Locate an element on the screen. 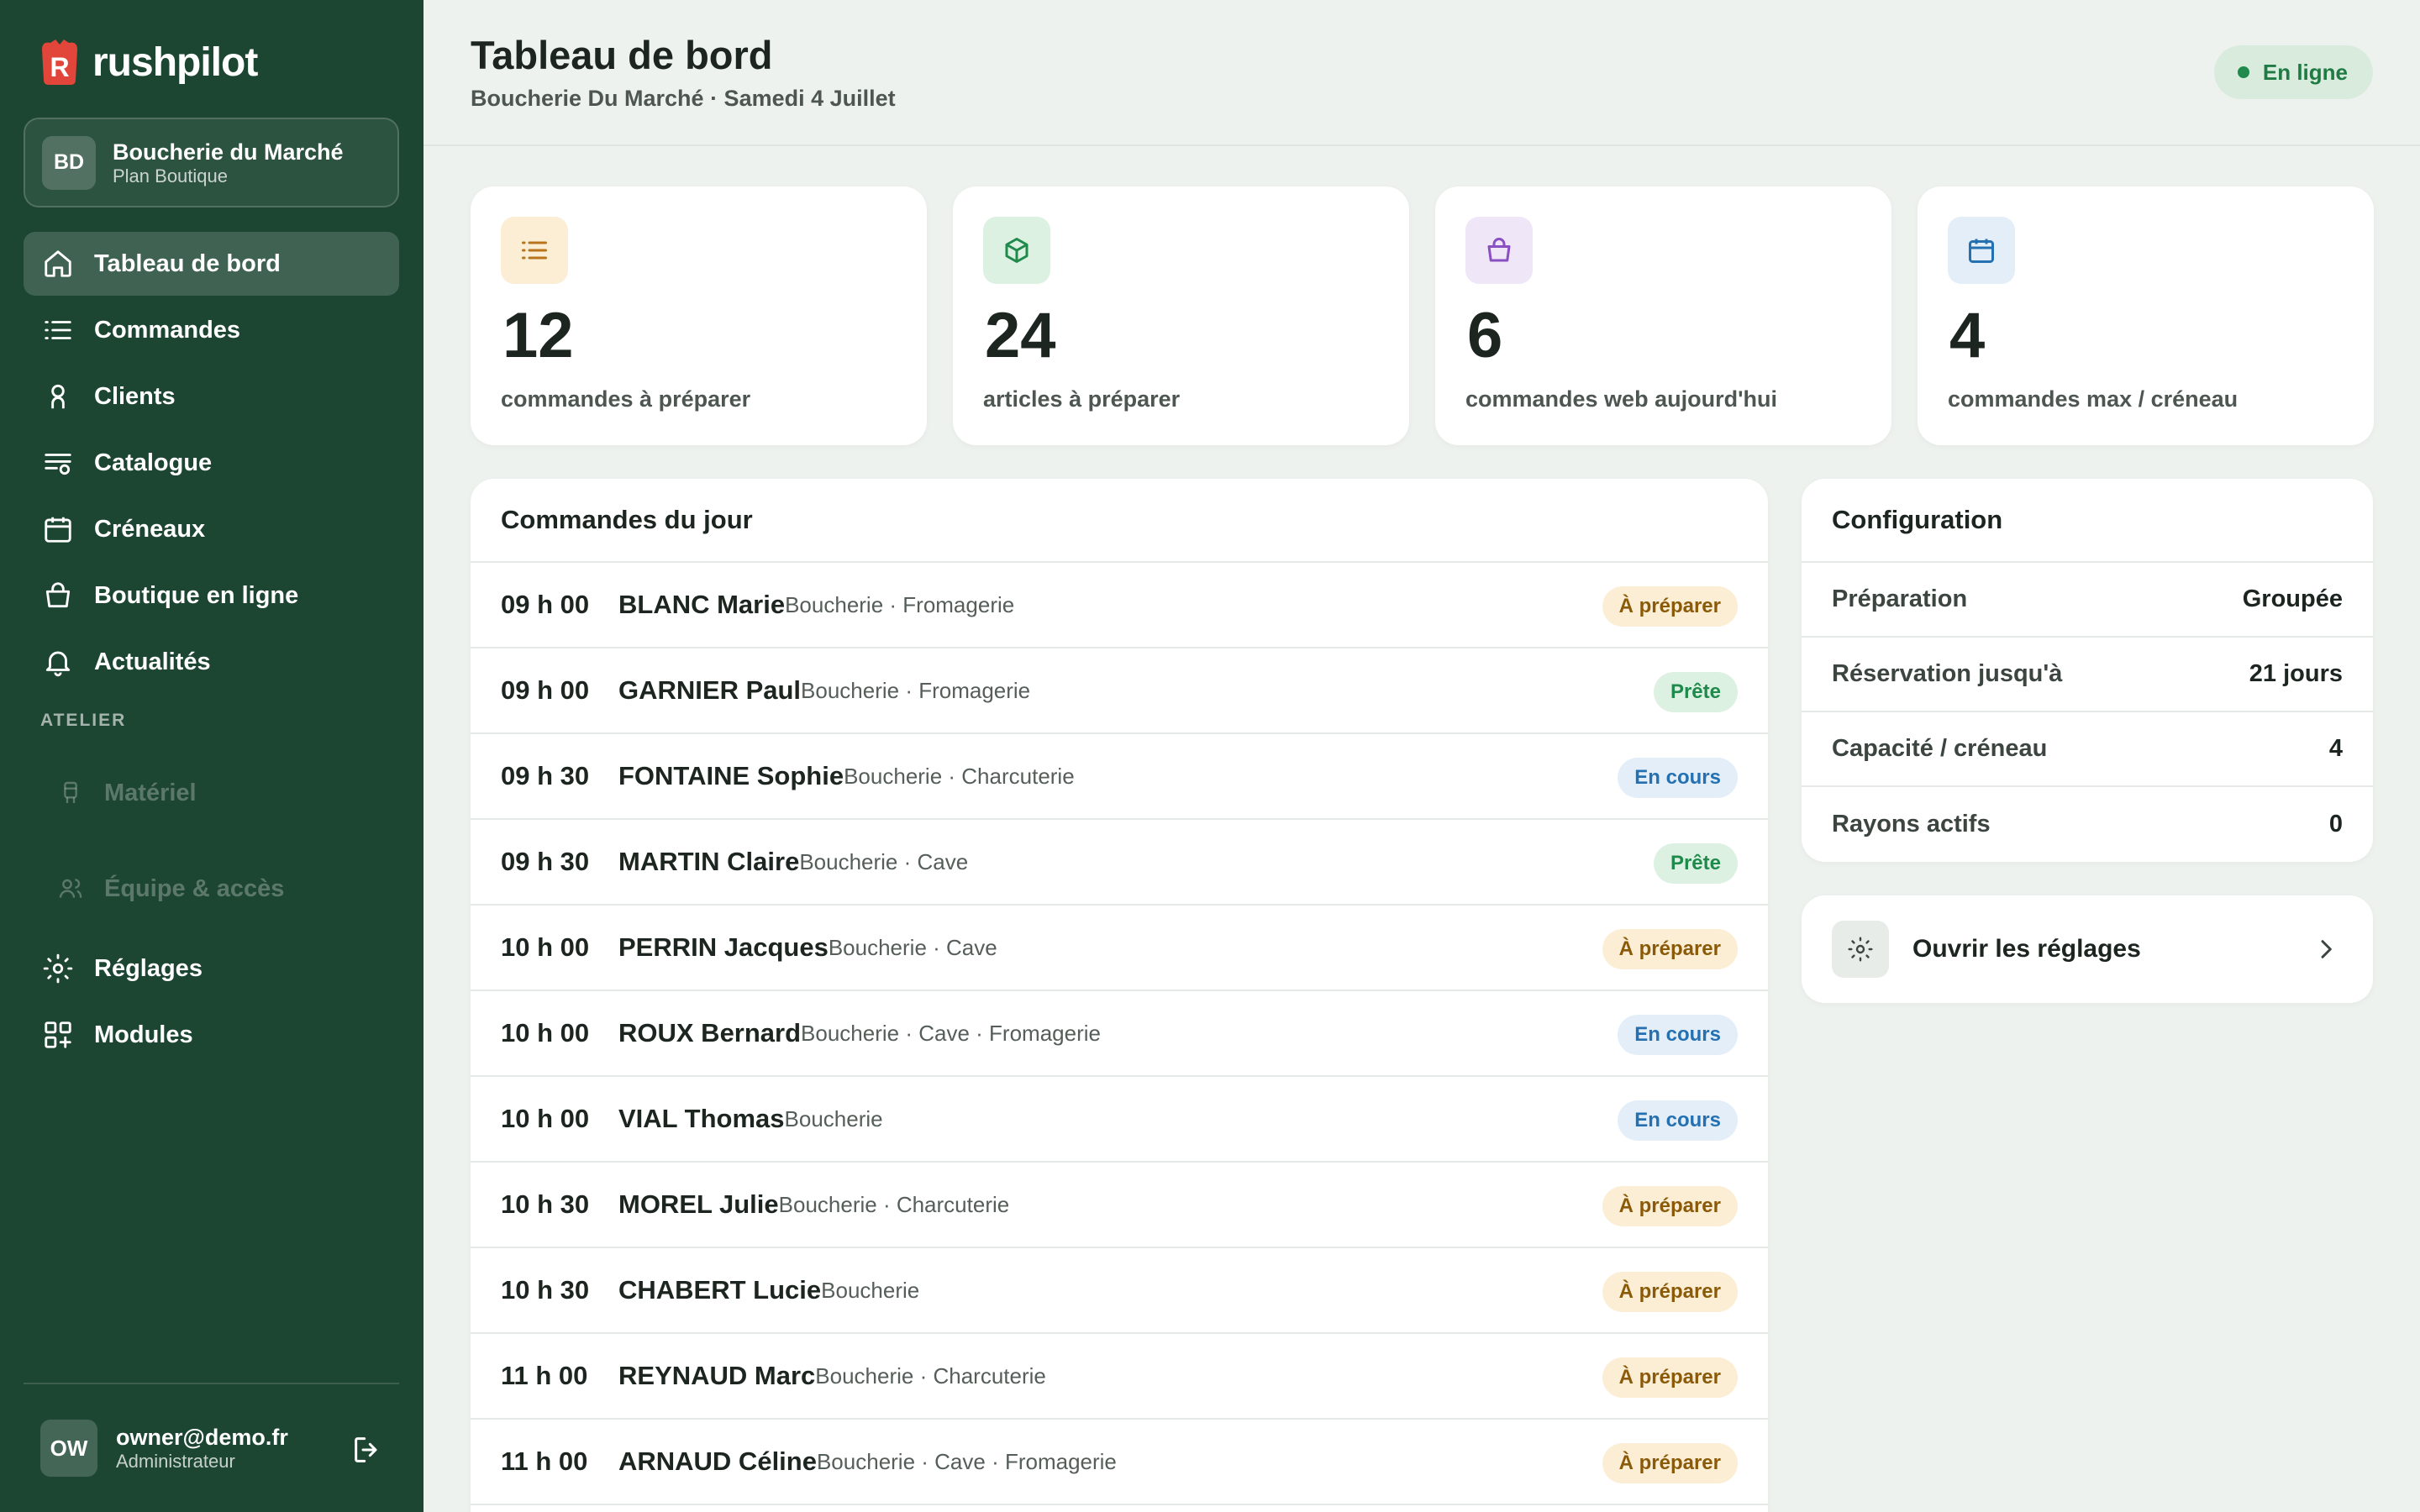  sidebar-item-equipment: Matériel is located at coordinates (211, 793).